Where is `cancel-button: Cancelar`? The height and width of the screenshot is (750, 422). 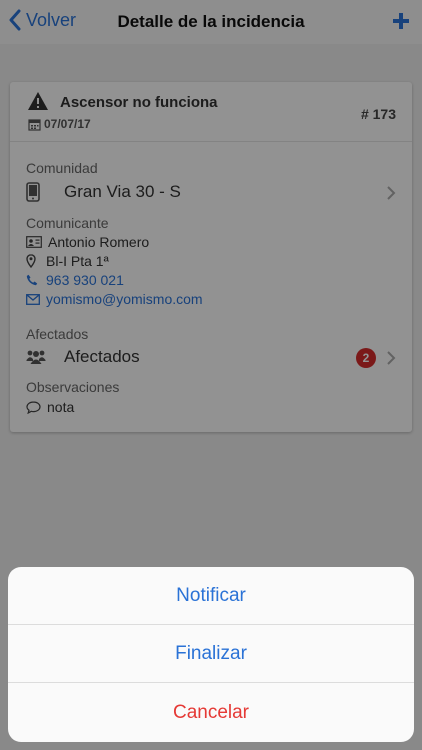
cancel-button: Cancelar is located at coordinates (211, 712).